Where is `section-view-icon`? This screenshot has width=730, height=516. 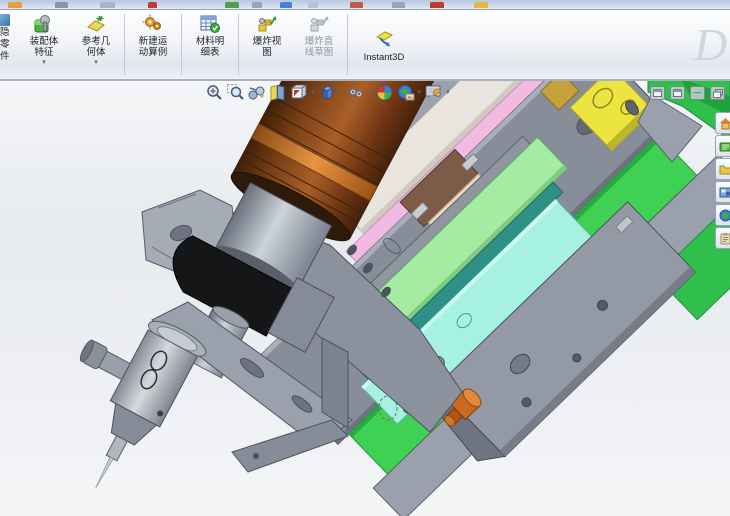 section-view-icon is located at coordinates (277, 92).